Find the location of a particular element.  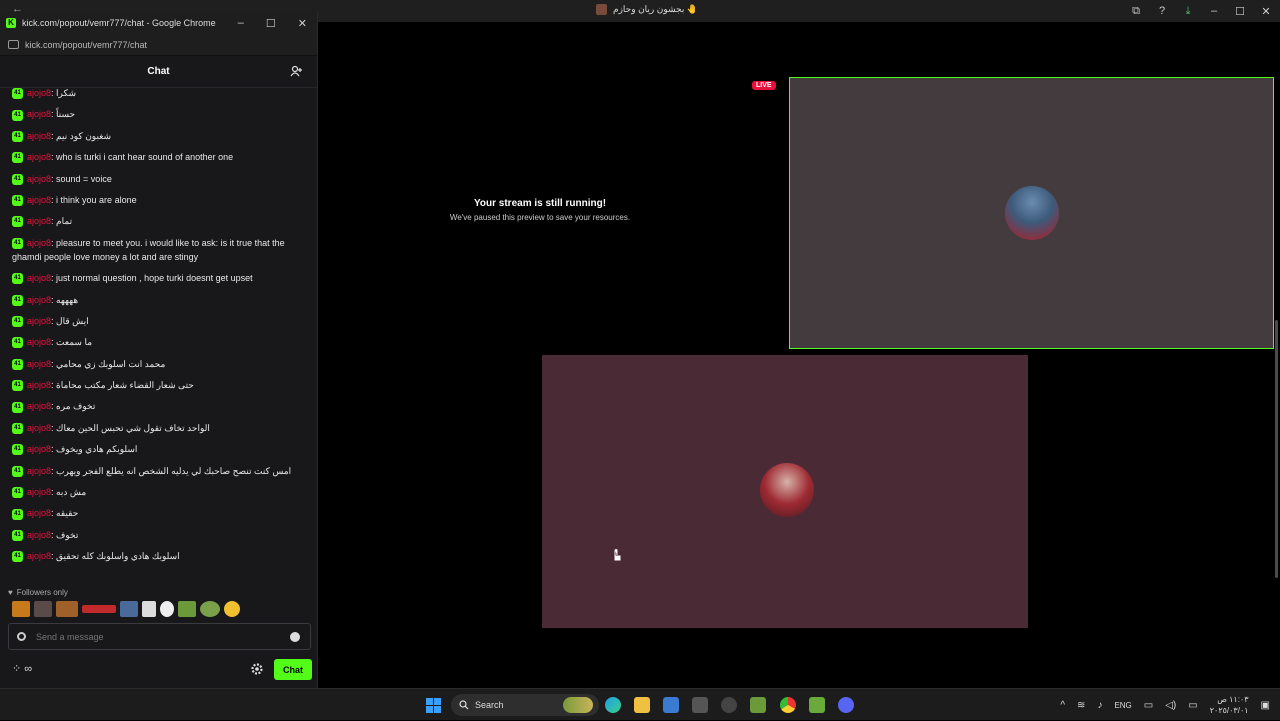

wifi-icon: ≋ is located at coordinates (1081, 705).